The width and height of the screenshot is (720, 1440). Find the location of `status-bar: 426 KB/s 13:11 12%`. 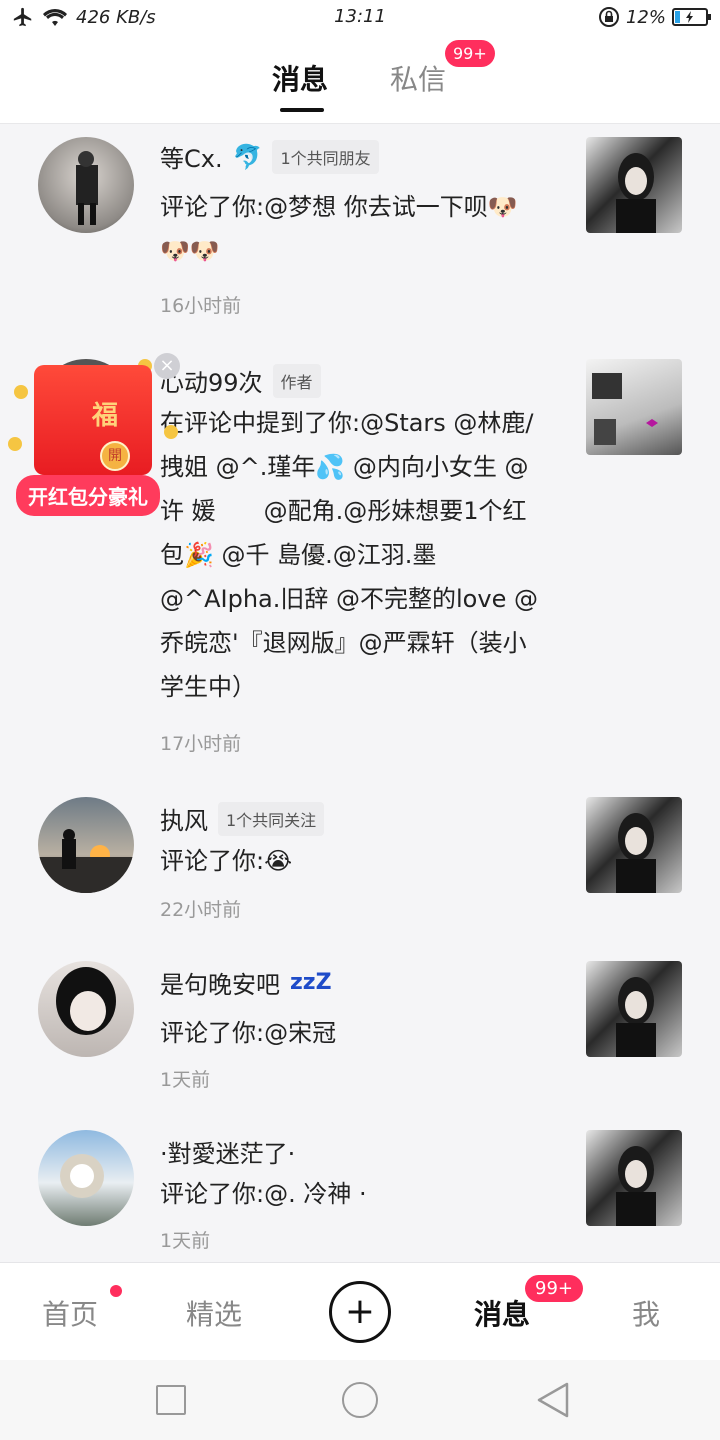

status-bar: 426 KB/s 13:11 12% is located at coordinates (360, 18).